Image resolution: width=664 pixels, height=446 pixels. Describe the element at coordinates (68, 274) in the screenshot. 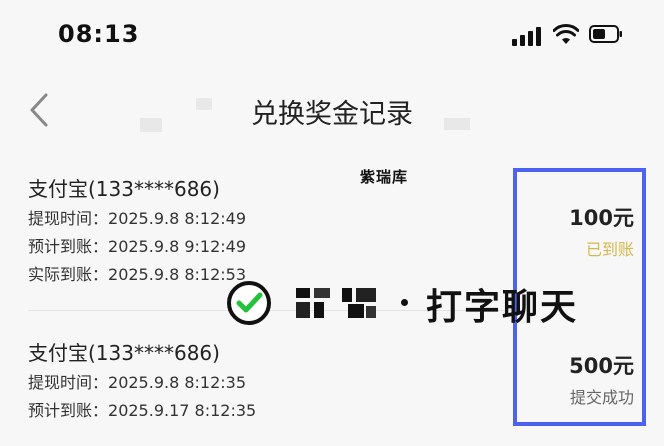

I see `record-line-label: 实际到账：` at that location.